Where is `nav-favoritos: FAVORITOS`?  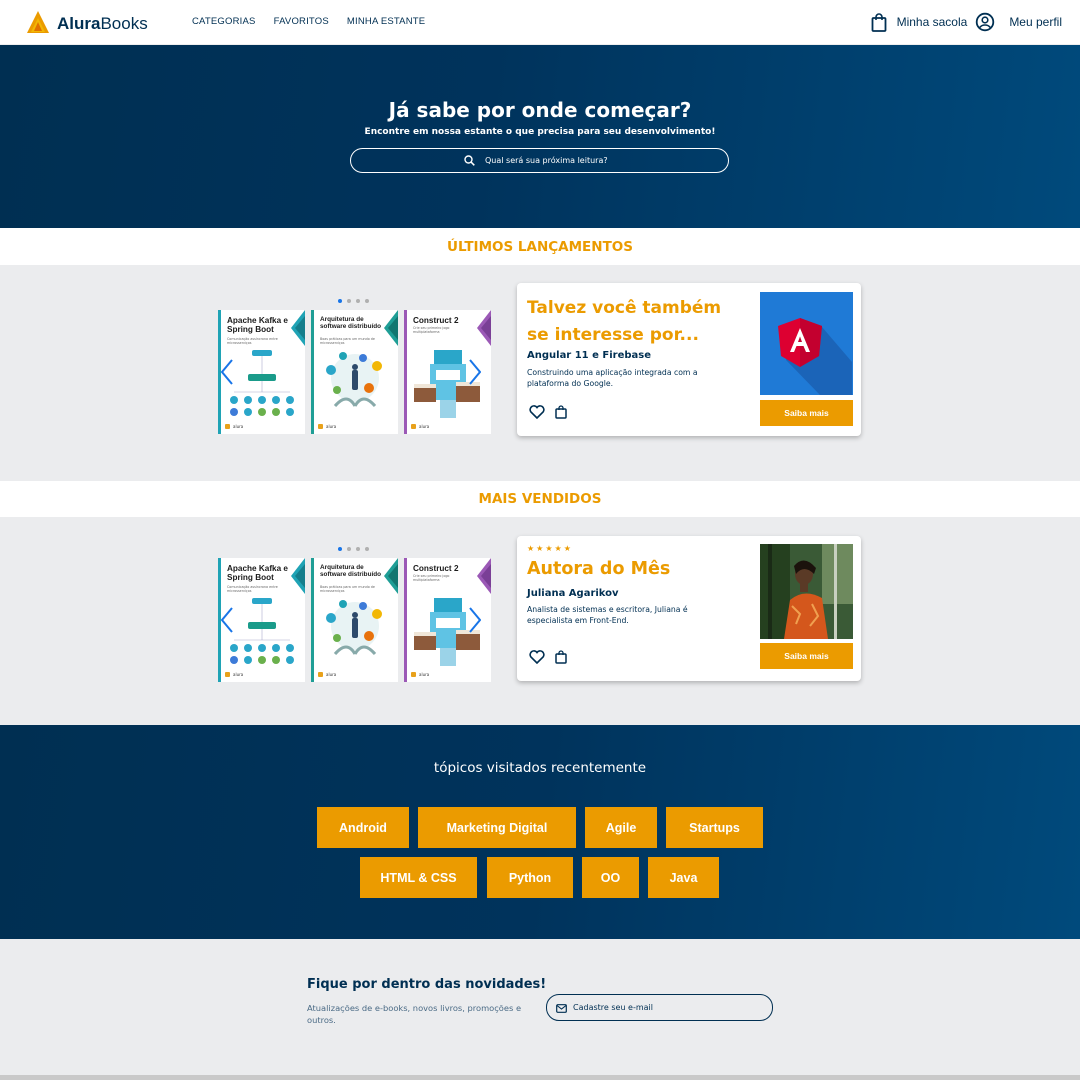
nav-favoritos: FAVORITOS is located at coordinates (301, 21).